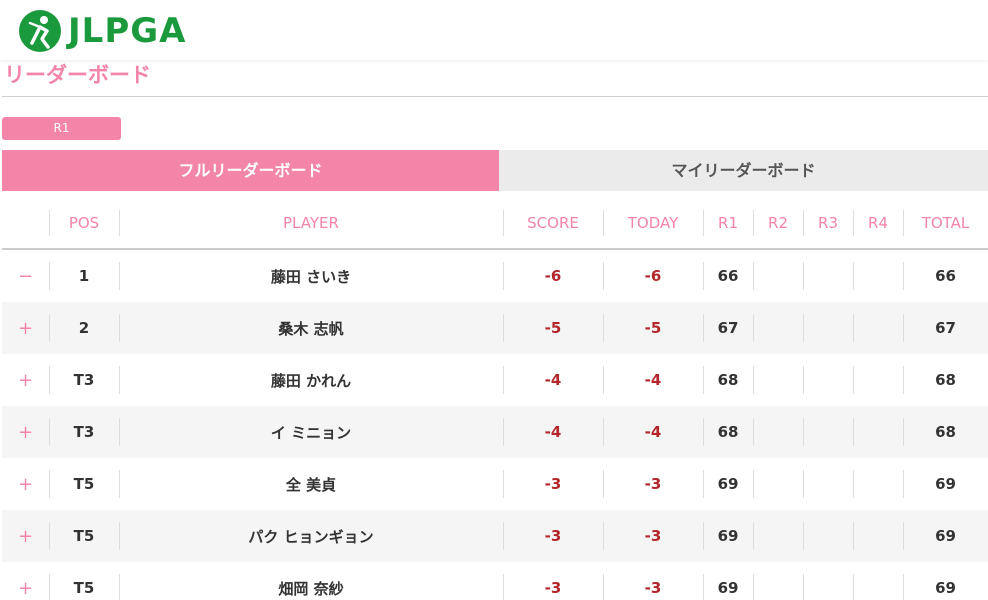  I want to click on table-row: + T3 イ ミニョン -4 -4 68 68, so click(495, 432).